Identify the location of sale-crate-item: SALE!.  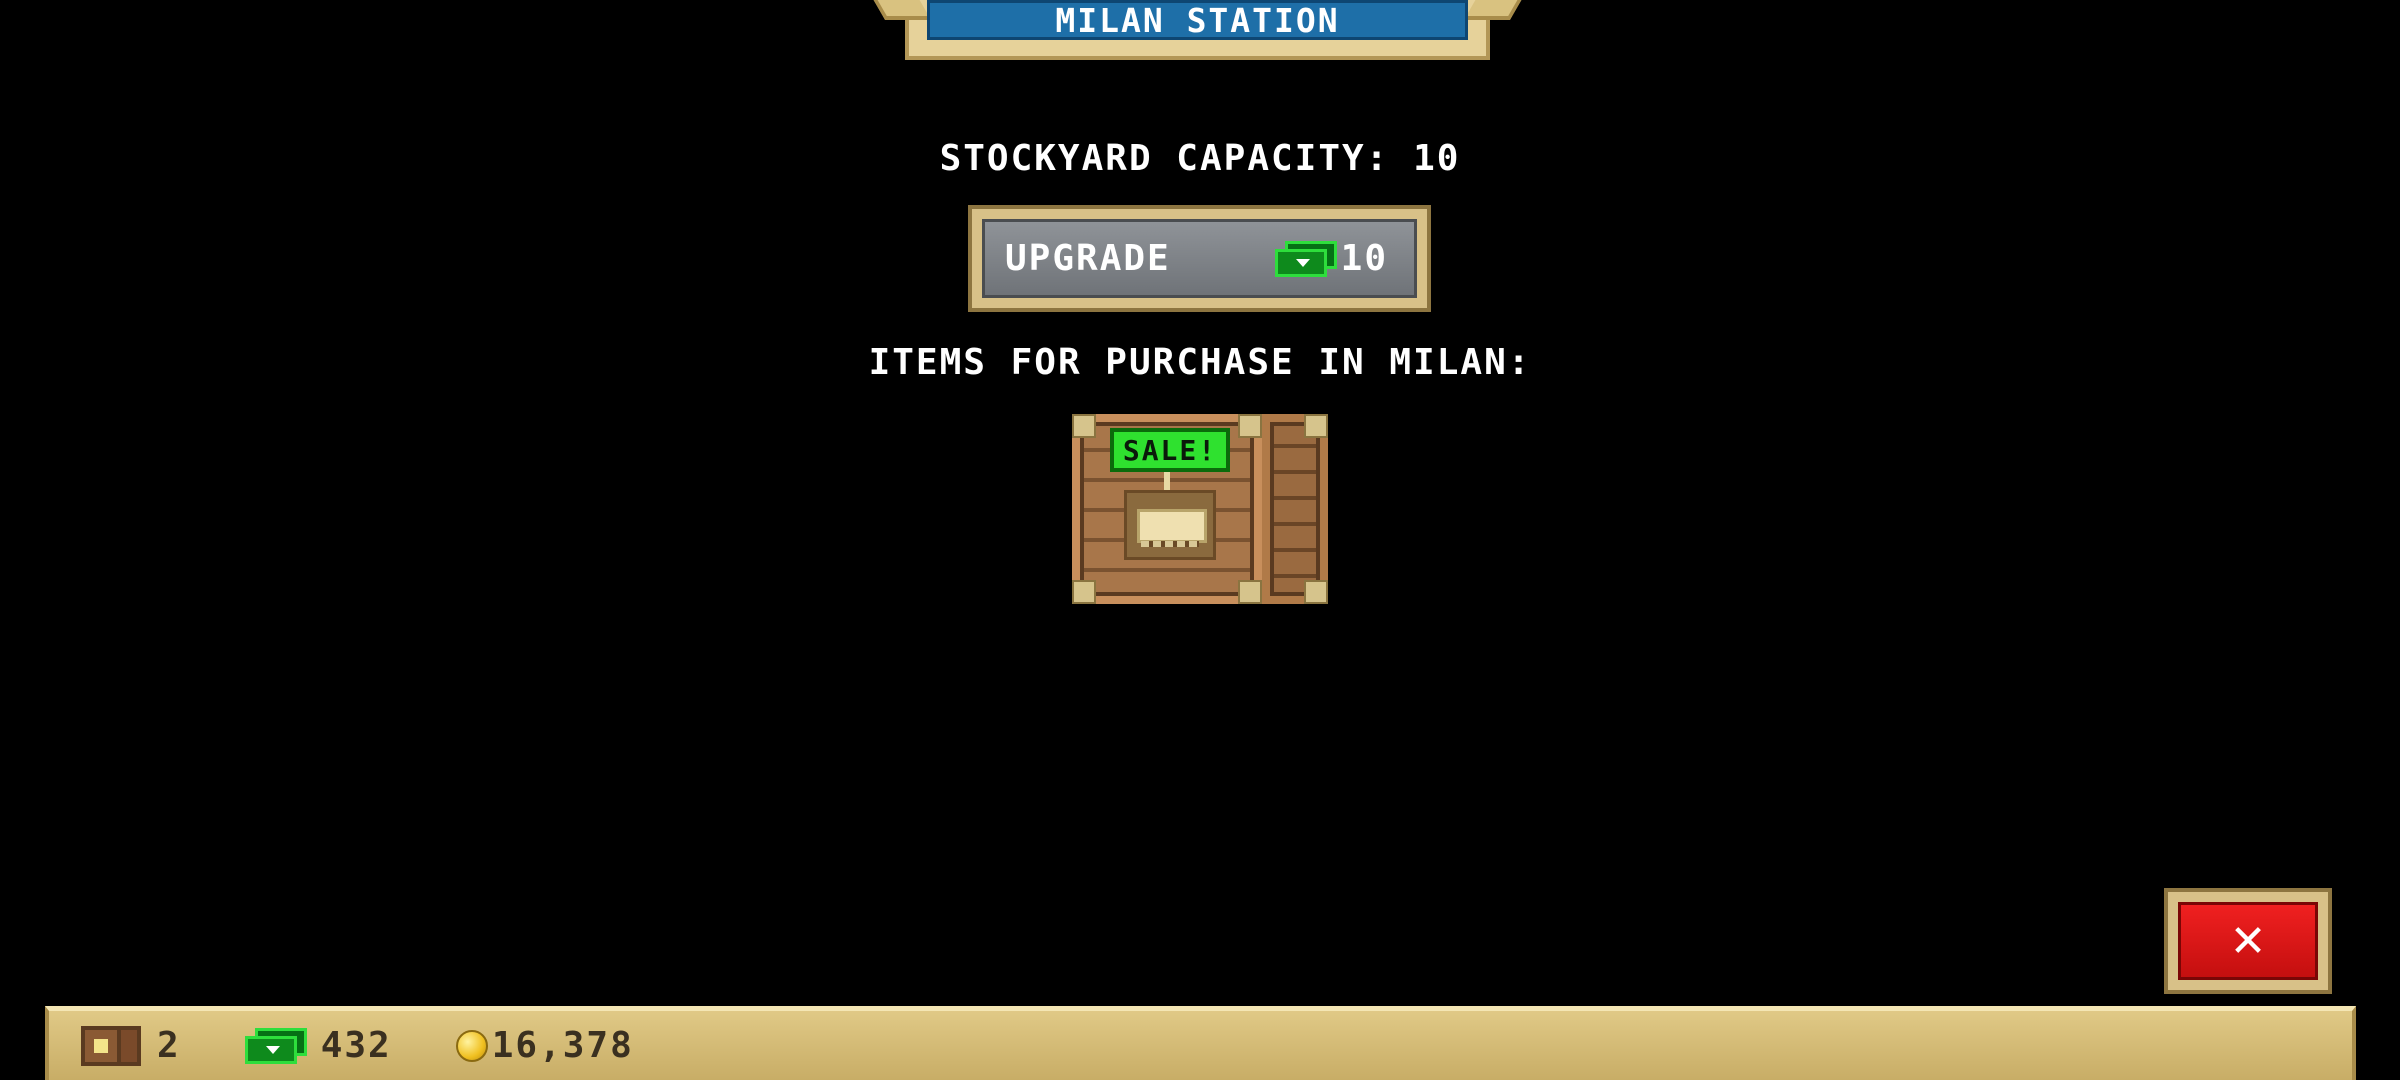
(1200, 509).